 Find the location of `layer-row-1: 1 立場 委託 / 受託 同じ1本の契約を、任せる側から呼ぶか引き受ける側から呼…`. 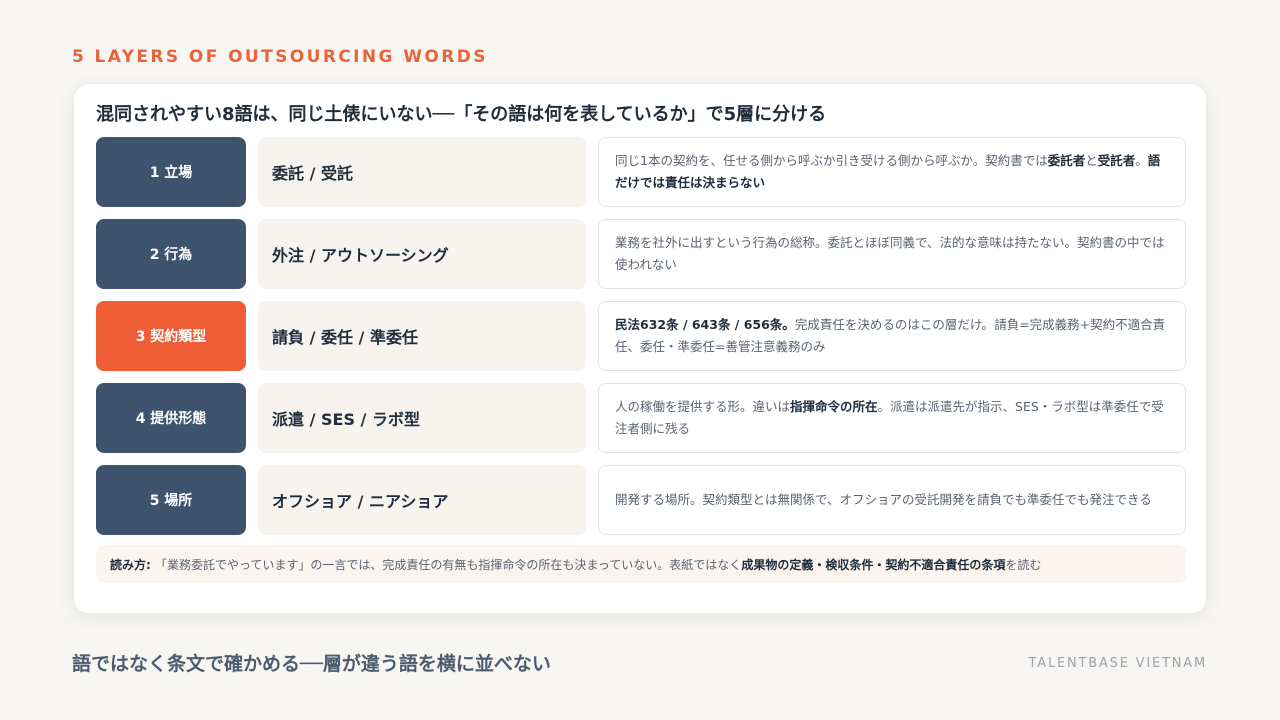

layer-row-1: 1 立場 委託 / 受託 同じ1本の契約を、任せる側から呼ぶか引き受ける側から呼… is located at coordinates (641, 172).